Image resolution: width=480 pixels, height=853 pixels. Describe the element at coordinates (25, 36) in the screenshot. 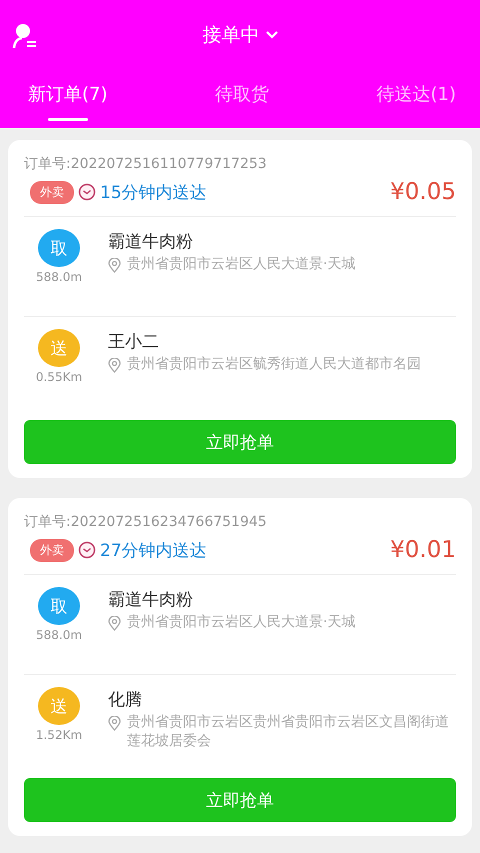

I see `user-menu-icon` at that location.